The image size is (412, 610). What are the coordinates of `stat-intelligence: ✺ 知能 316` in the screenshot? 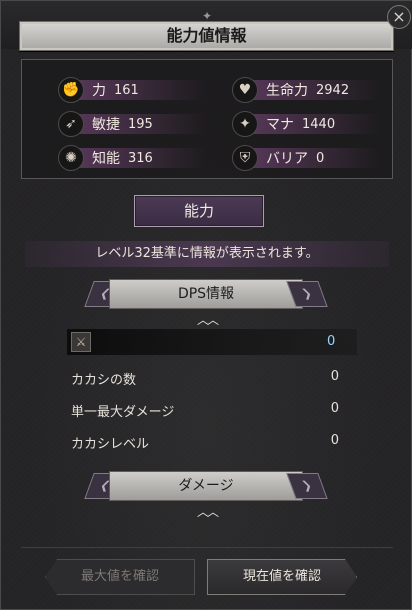 It's located at (132, 158).